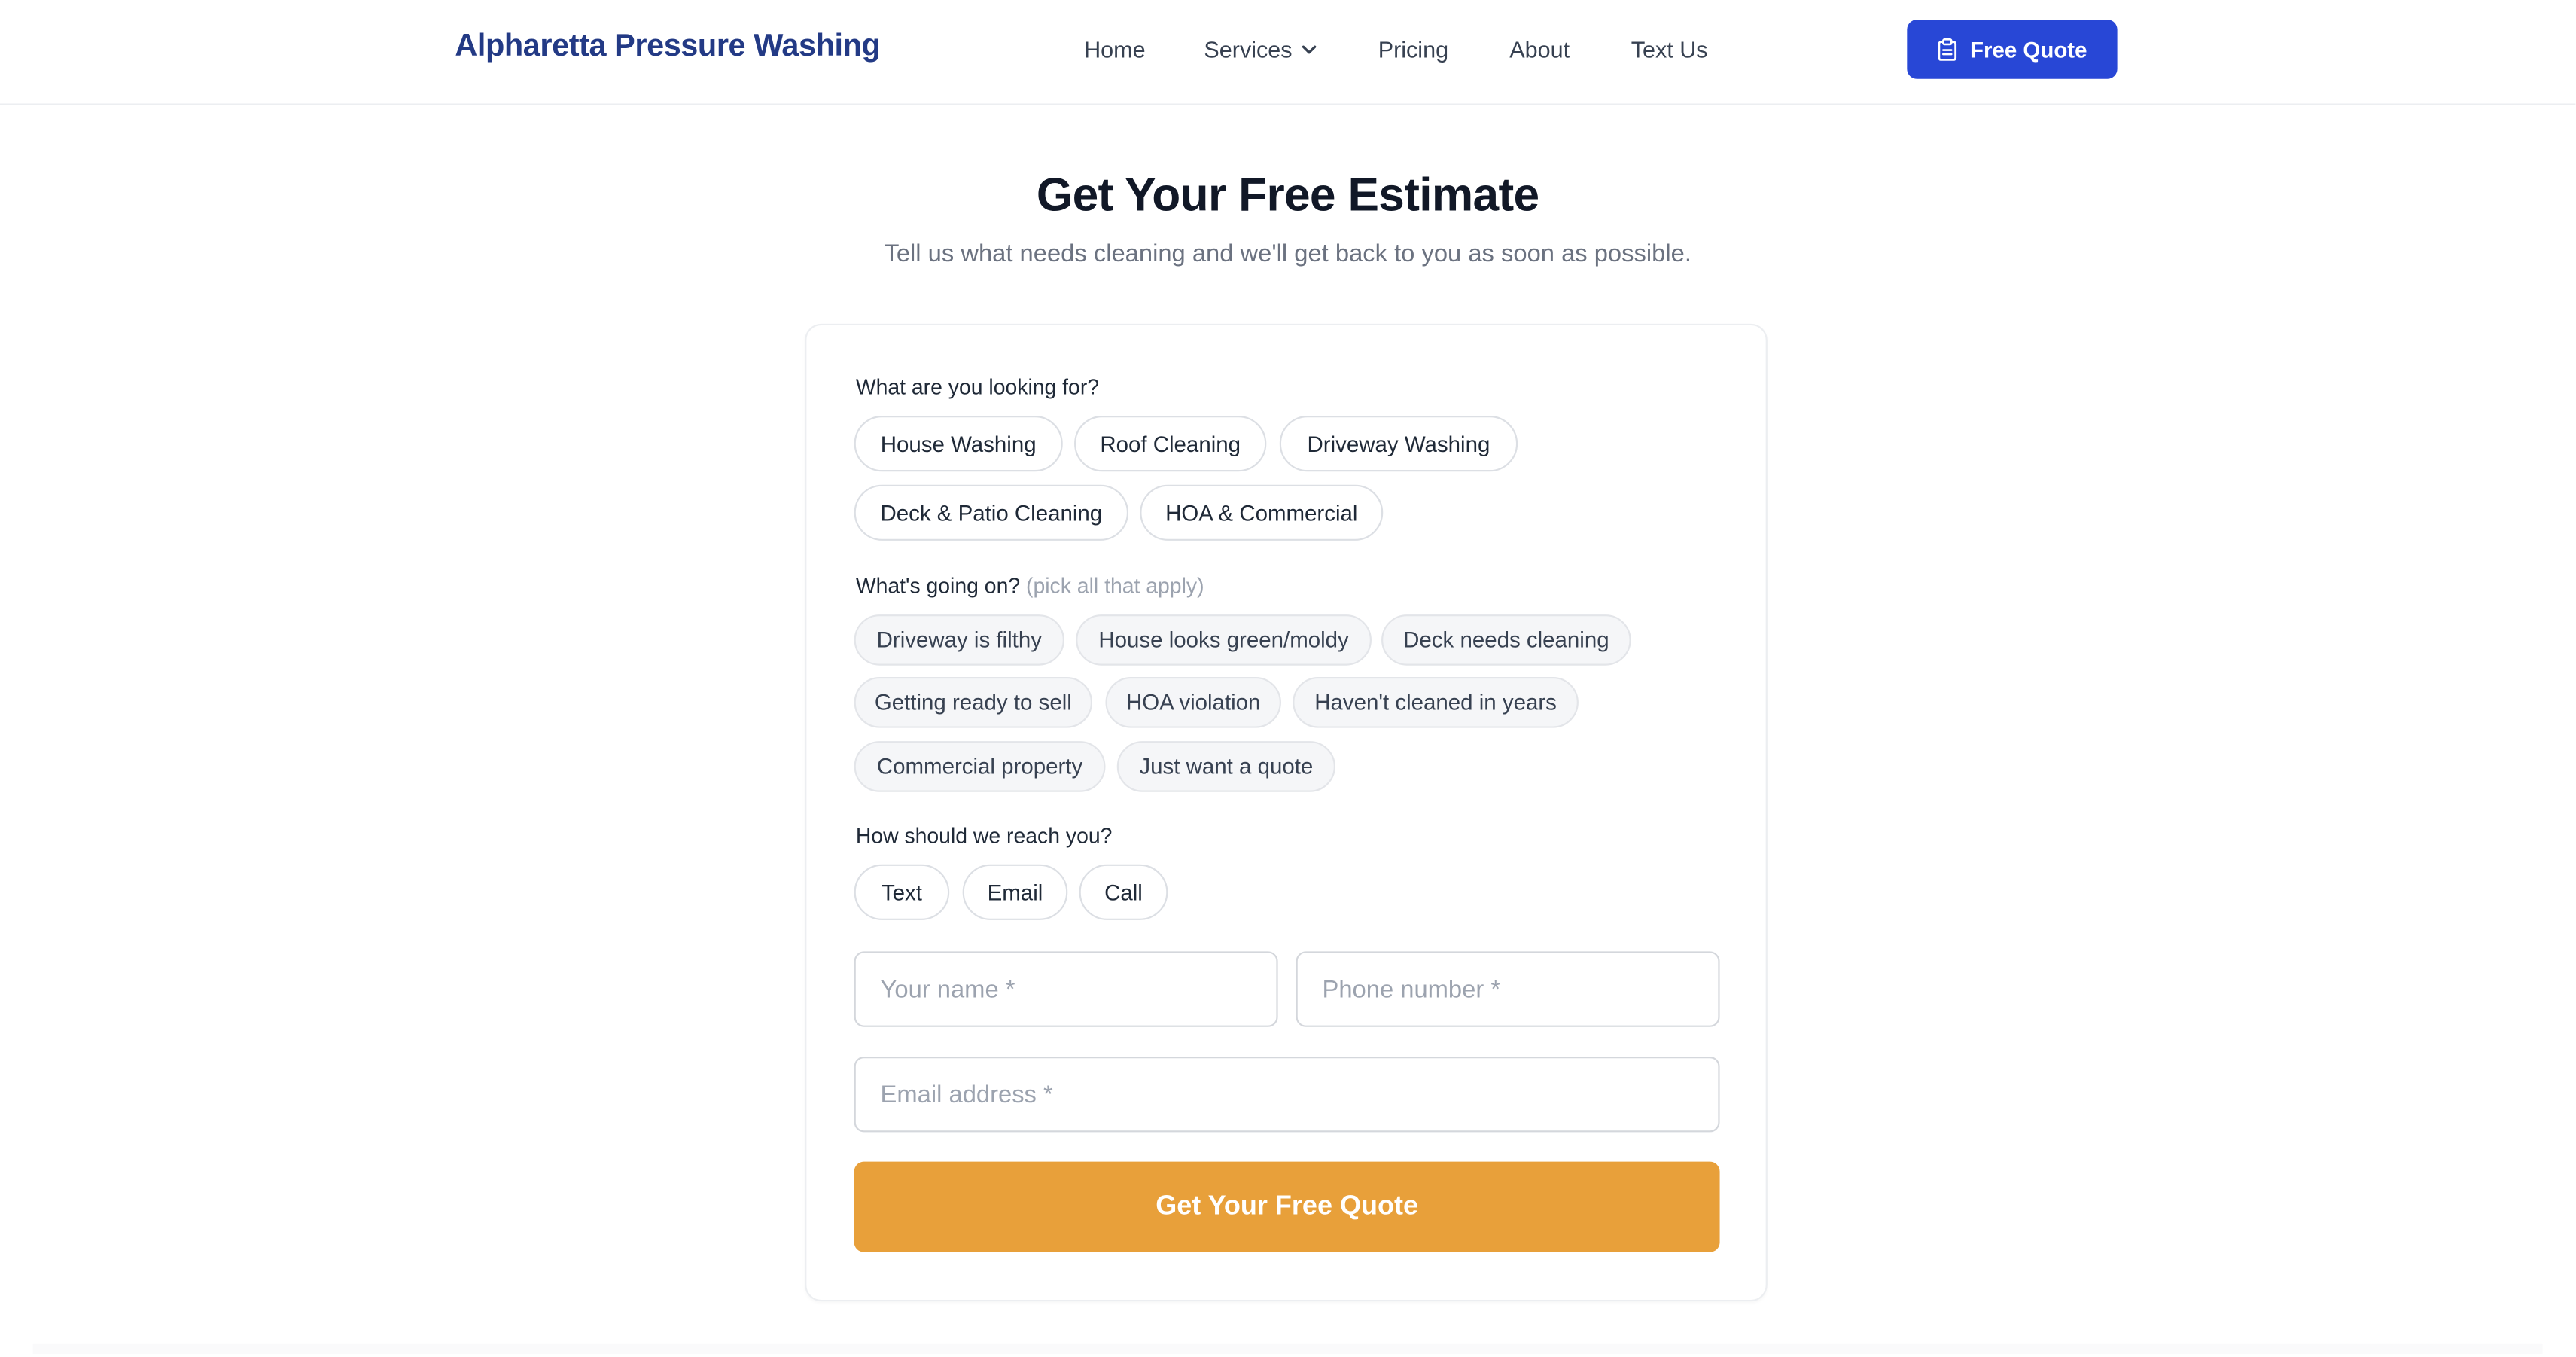  I want to click on service-question-label: What are you looking for?, so click(978, 387).